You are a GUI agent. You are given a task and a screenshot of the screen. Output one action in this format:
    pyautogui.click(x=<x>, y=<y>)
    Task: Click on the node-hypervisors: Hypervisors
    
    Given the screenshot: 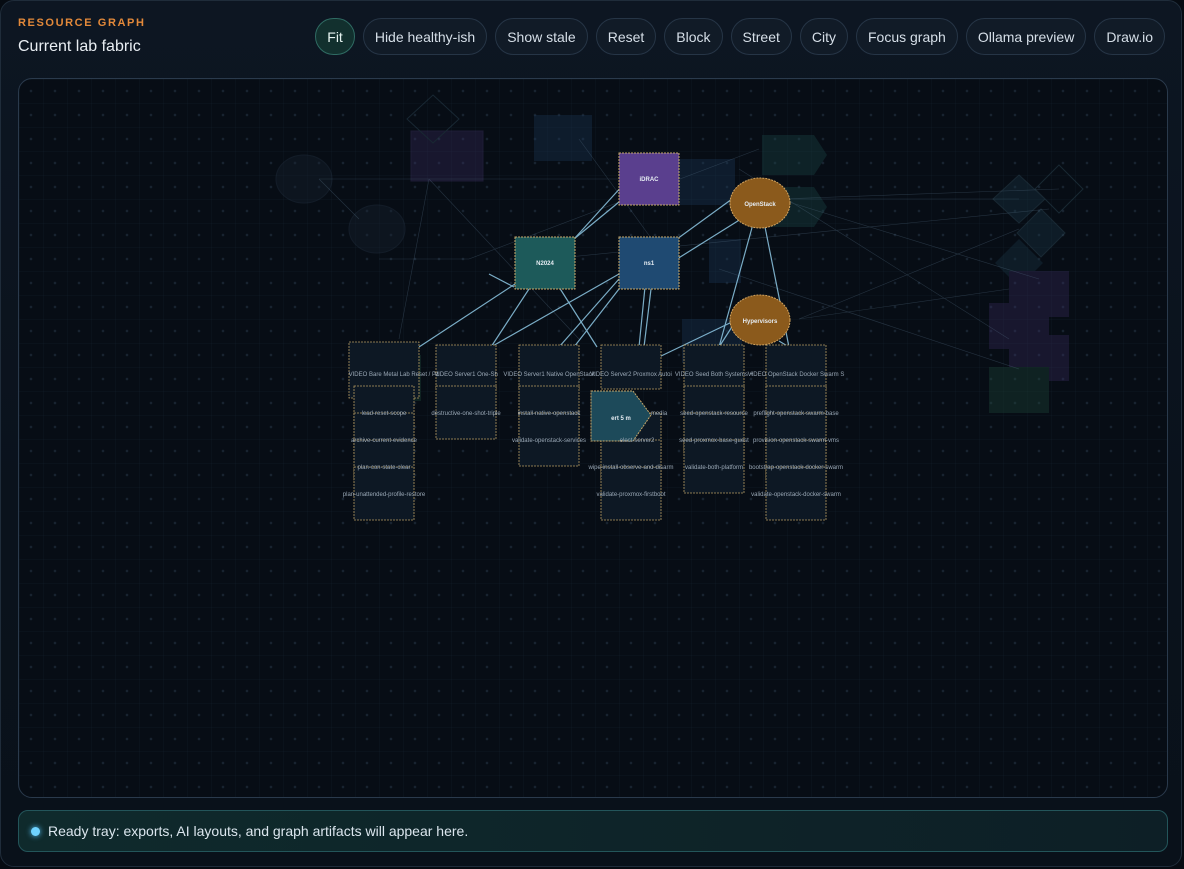 What is the action you would take?
    pyautogui.click(x=760, y=320)
    